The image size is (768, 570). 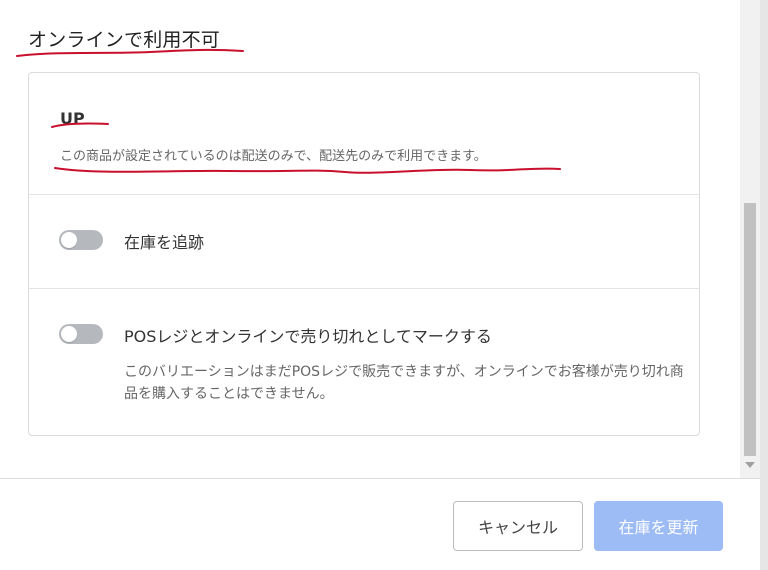 I want to click on update-inventory-button: 在庫を更新, so click(x=658, y=526).